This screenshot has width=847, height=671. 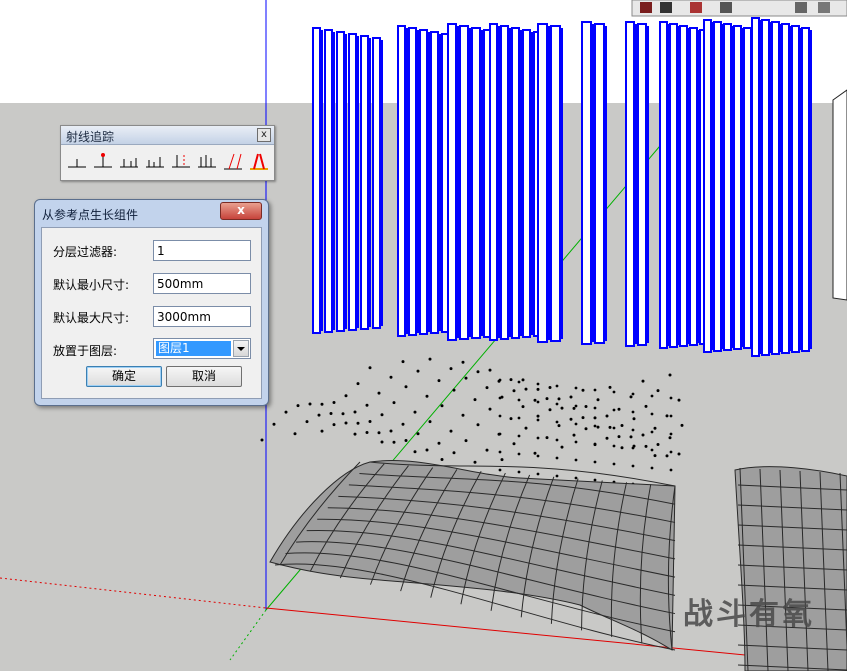 I want to click on ok-button: 确定, so click(x=124, y=376).